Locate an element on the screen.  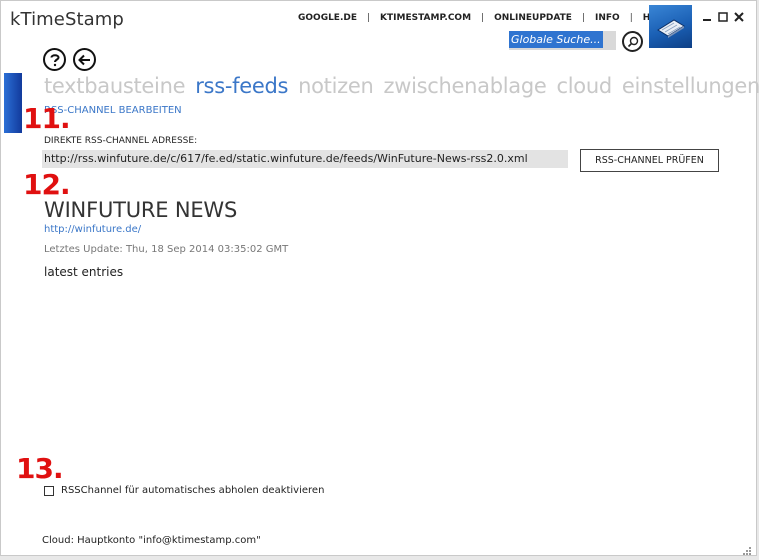
keyboard-pen-icon is located at coordinates (670, 28).